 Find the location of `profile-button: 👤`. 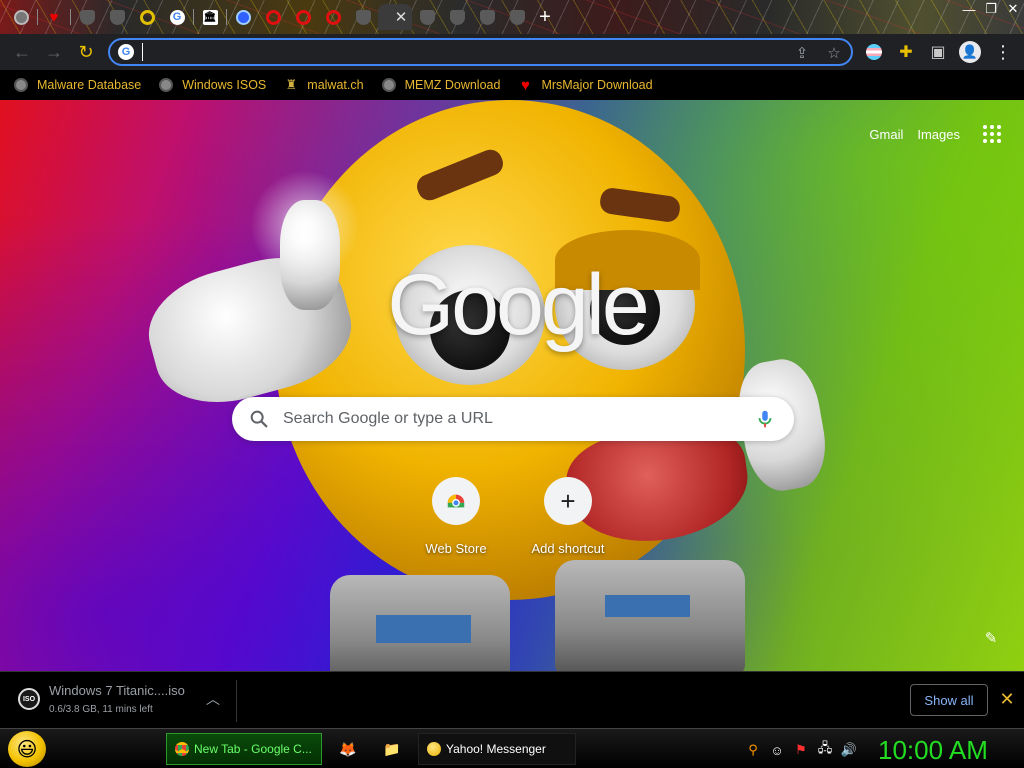

profile-button: 👤 is located at coordinates (970, 52).